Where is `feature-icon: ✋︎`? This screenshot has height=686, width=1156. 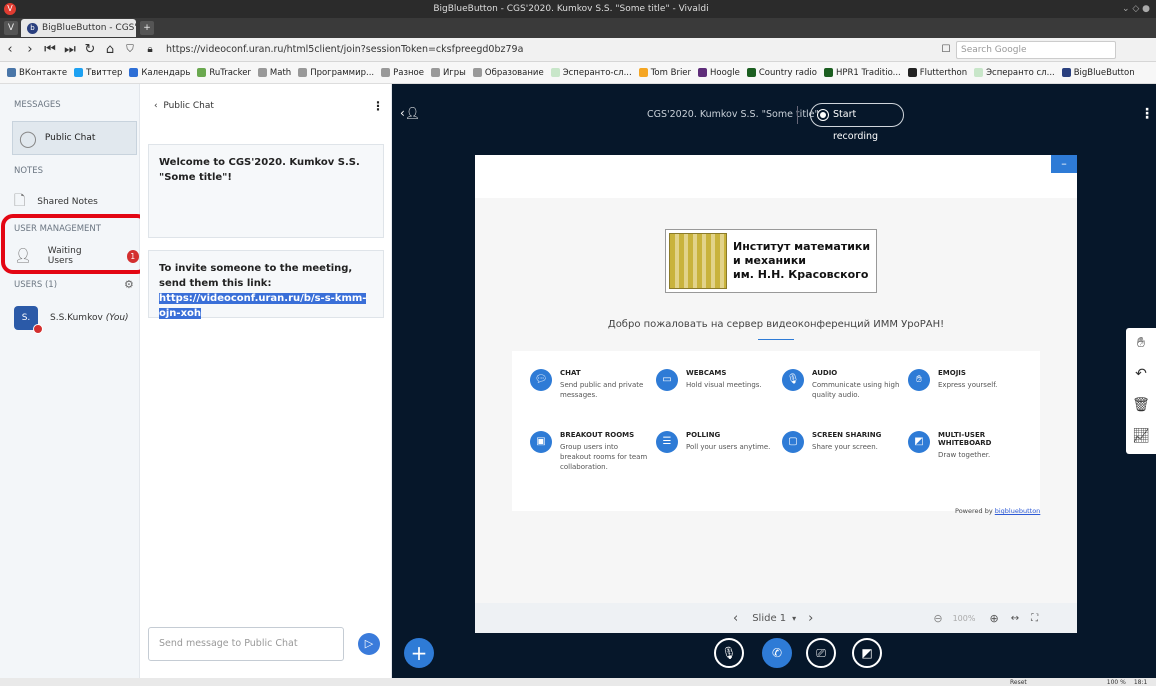 feature-icon: ✋︎ is located at coordinates (919, 380).